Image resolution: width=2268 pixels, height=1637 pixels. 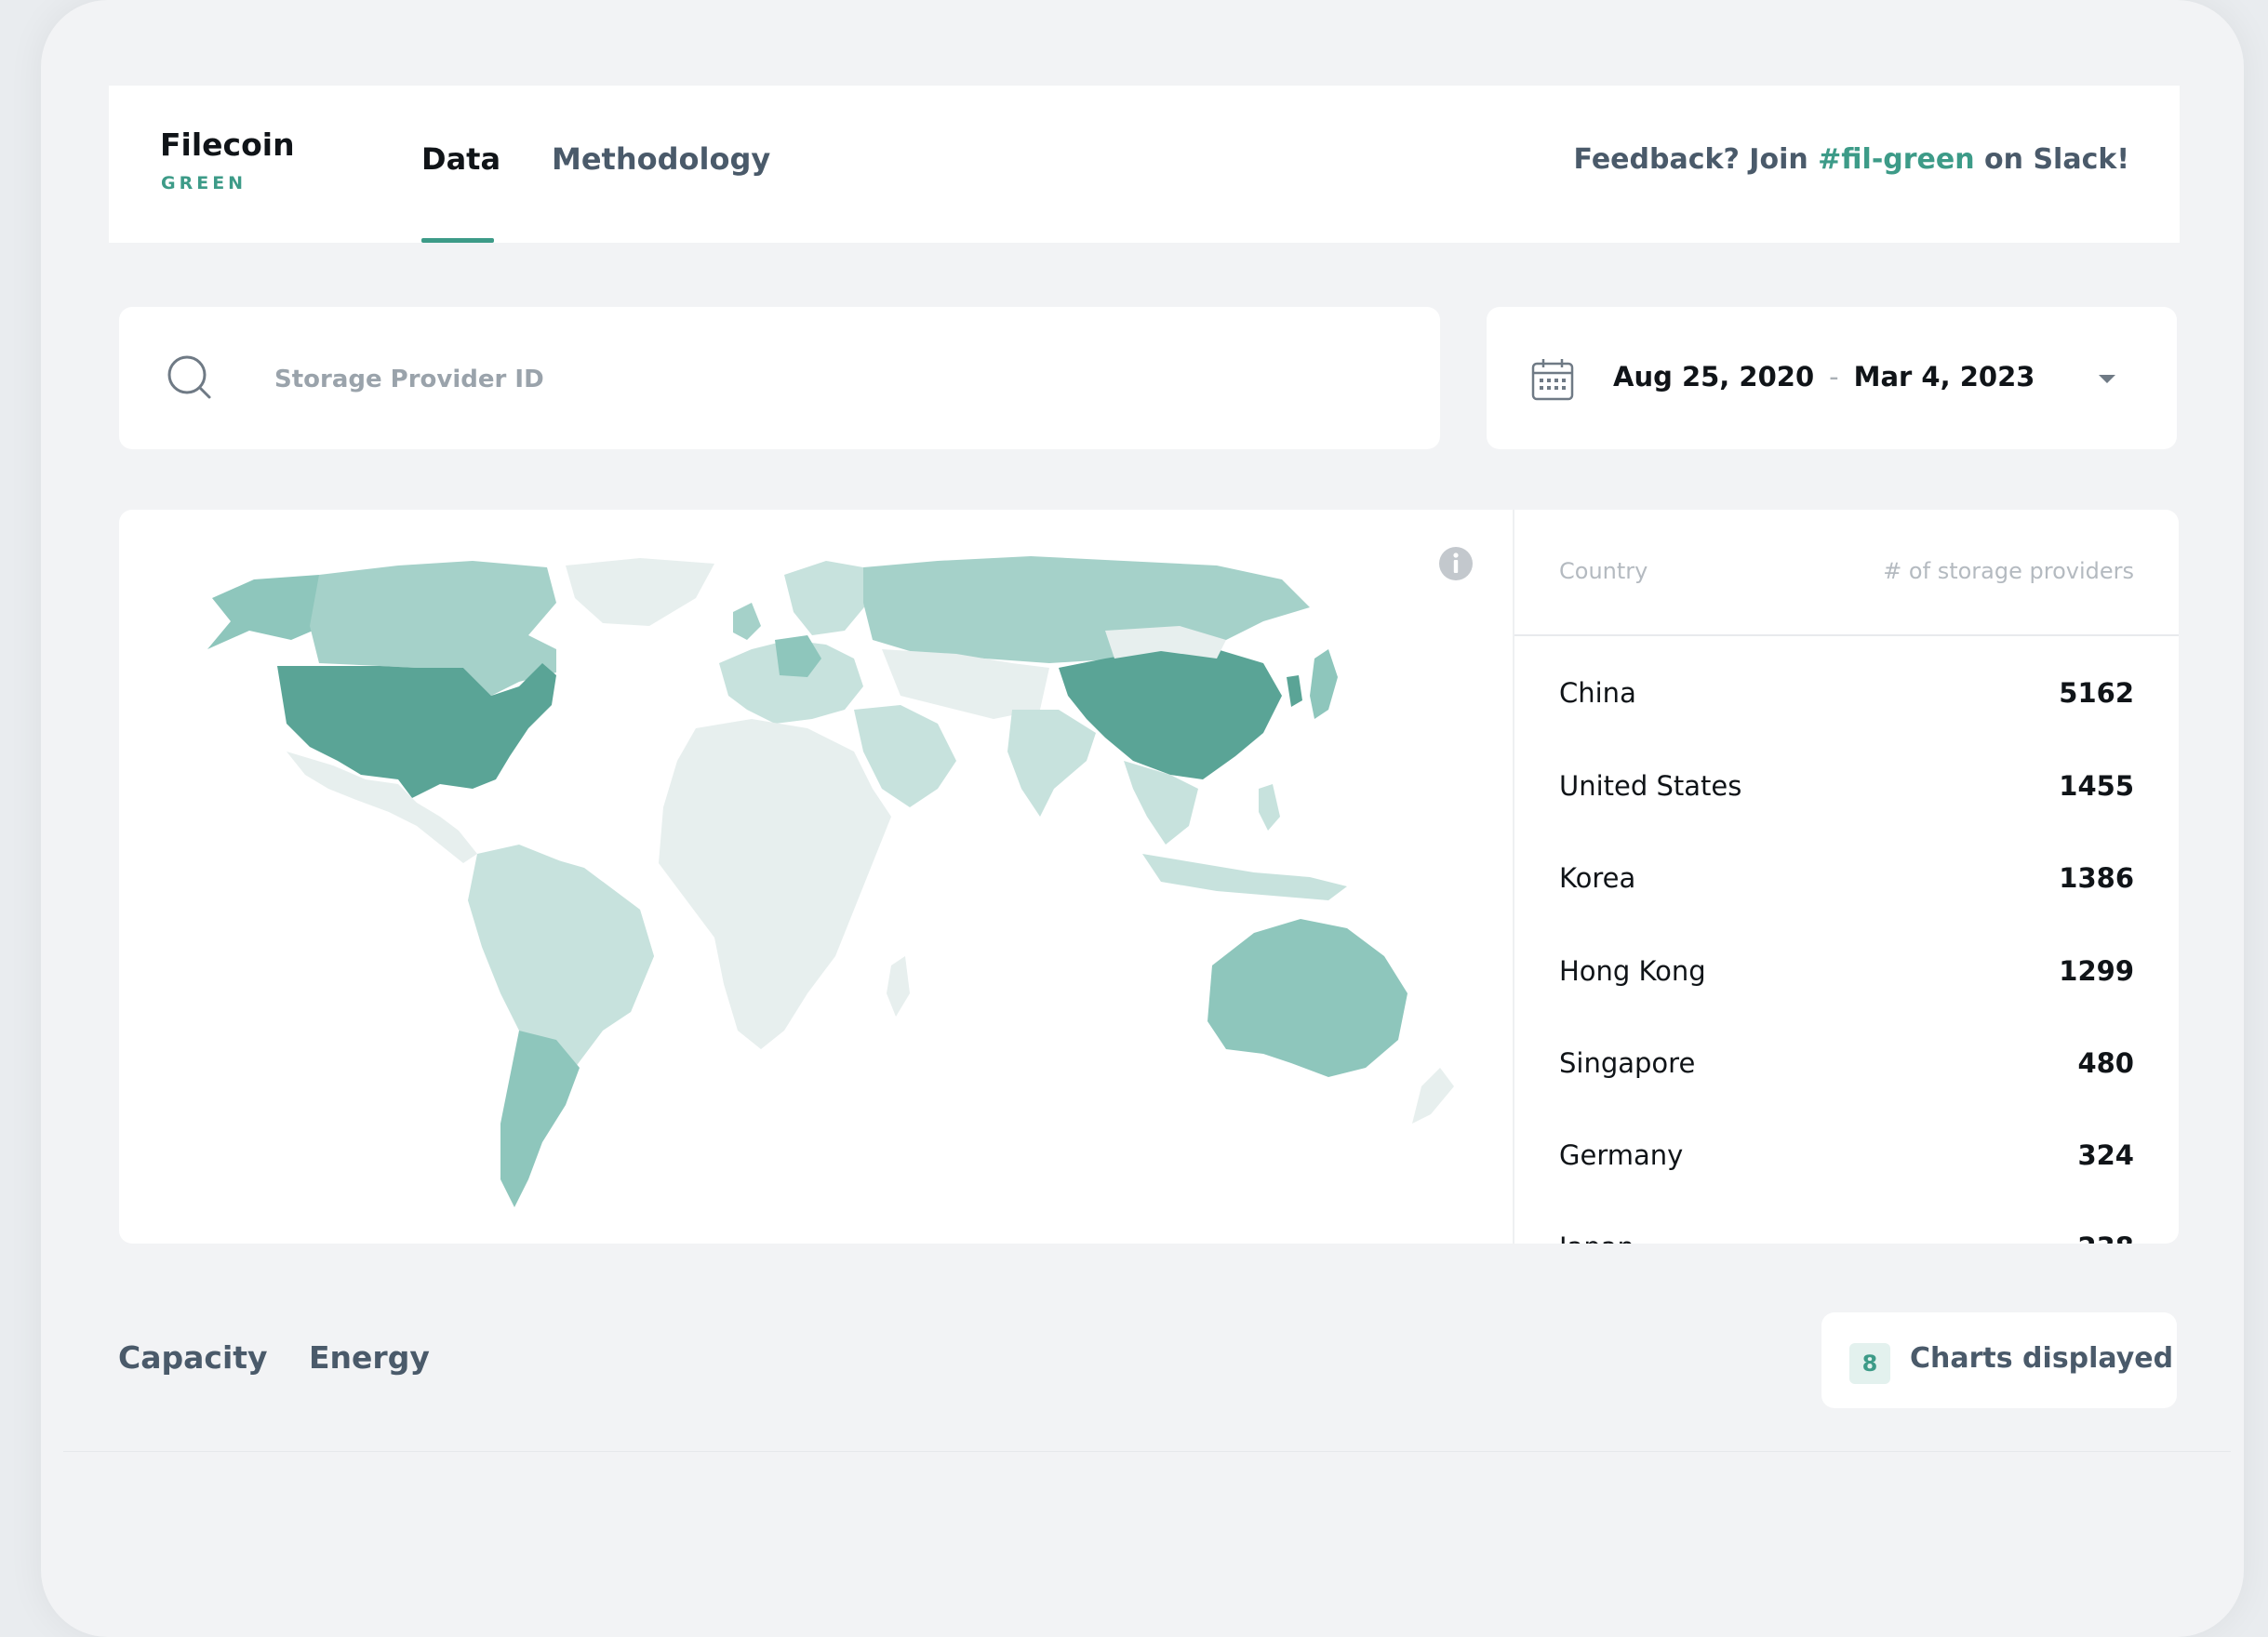 What do you see at coordinates (826, 598) in the screenshot?
I see `map-region-scandinavia` at bounding box center [826, 598].